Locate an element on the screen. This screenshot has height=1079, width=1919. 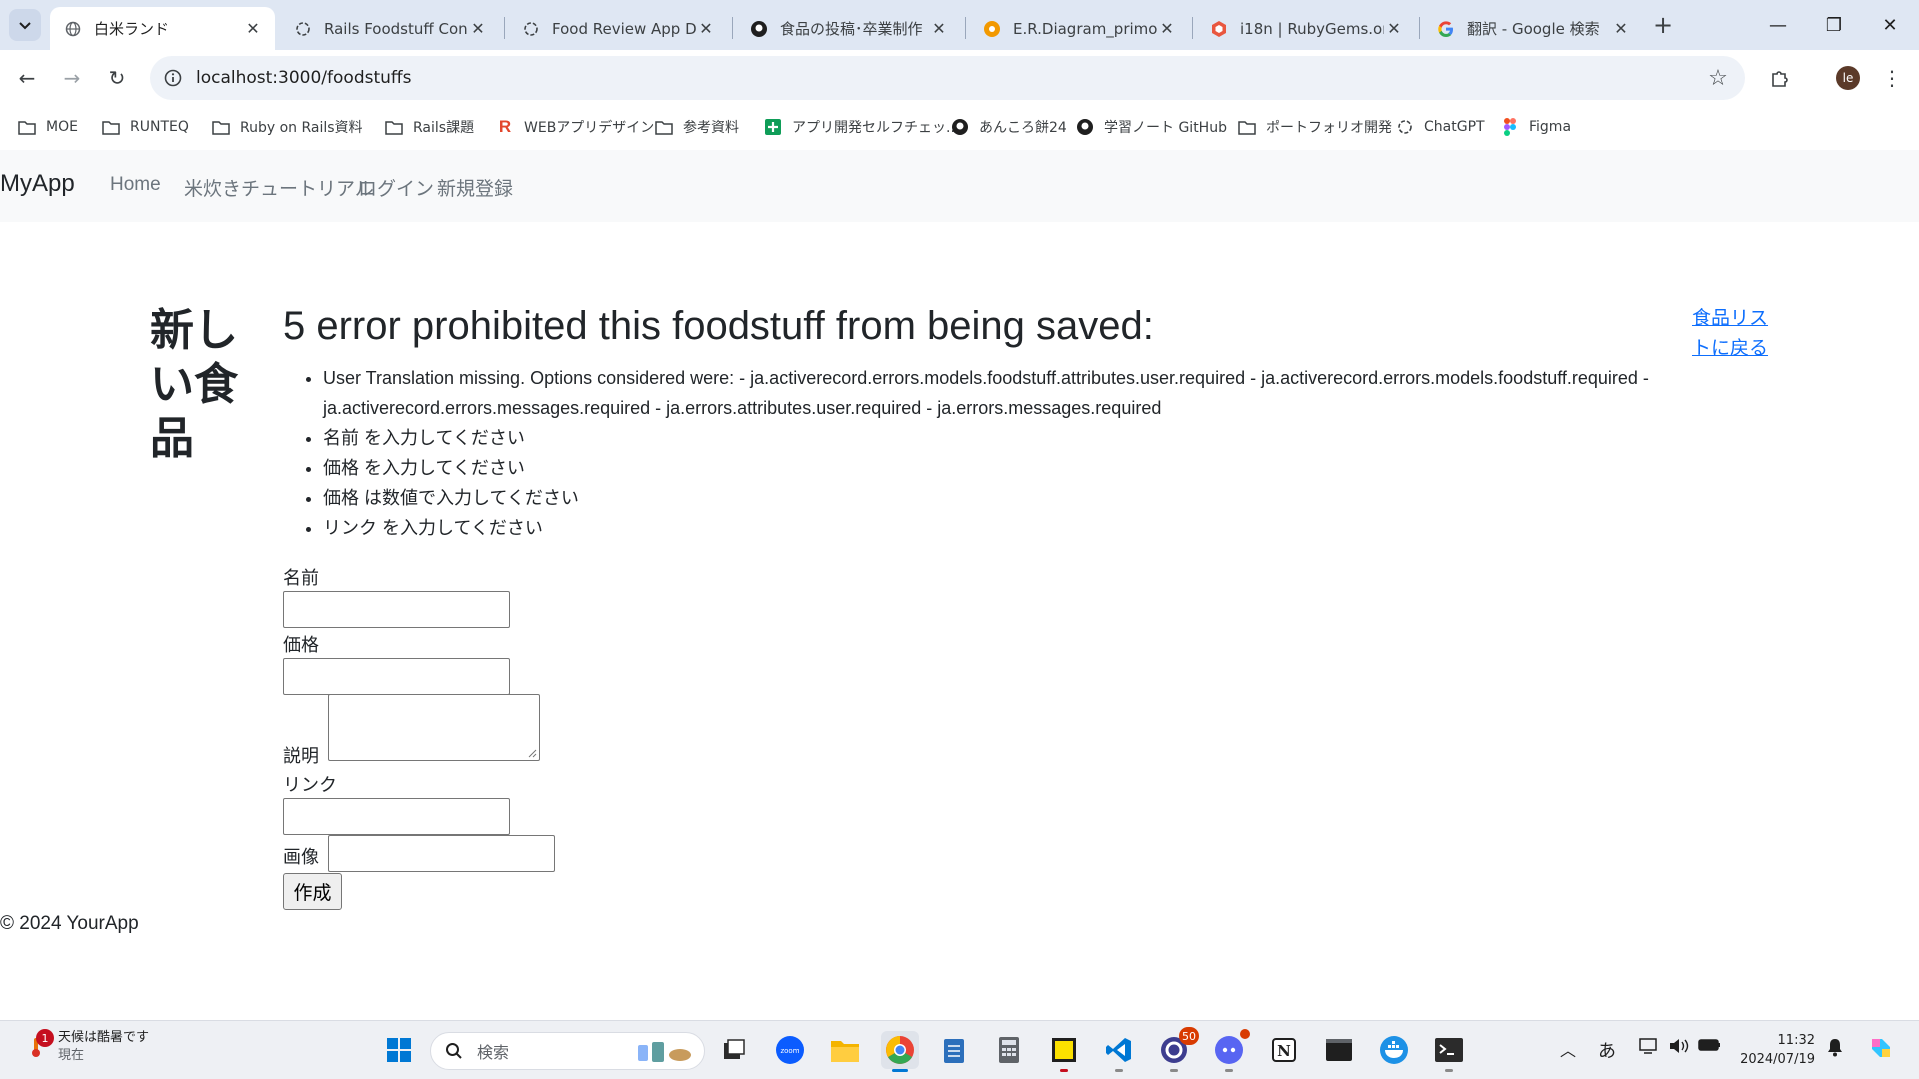
bell-icon is located at coordinates (1835, 1049).